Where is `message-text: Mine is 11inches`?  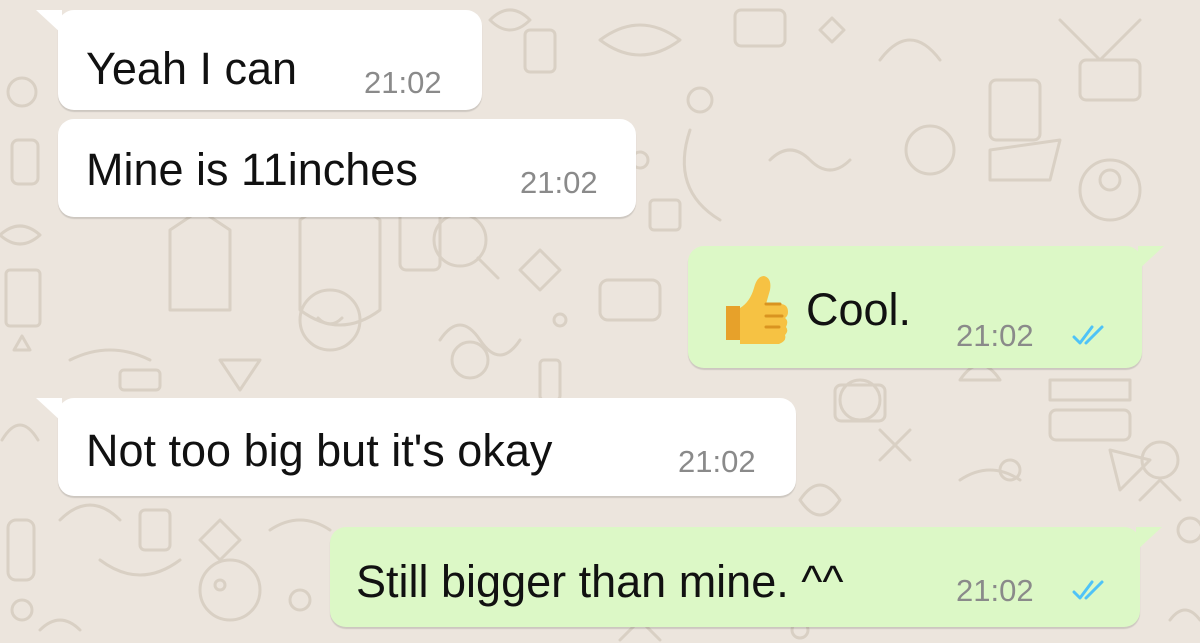
message-text: Mine is 11inches is located at coordinates (252, 169).